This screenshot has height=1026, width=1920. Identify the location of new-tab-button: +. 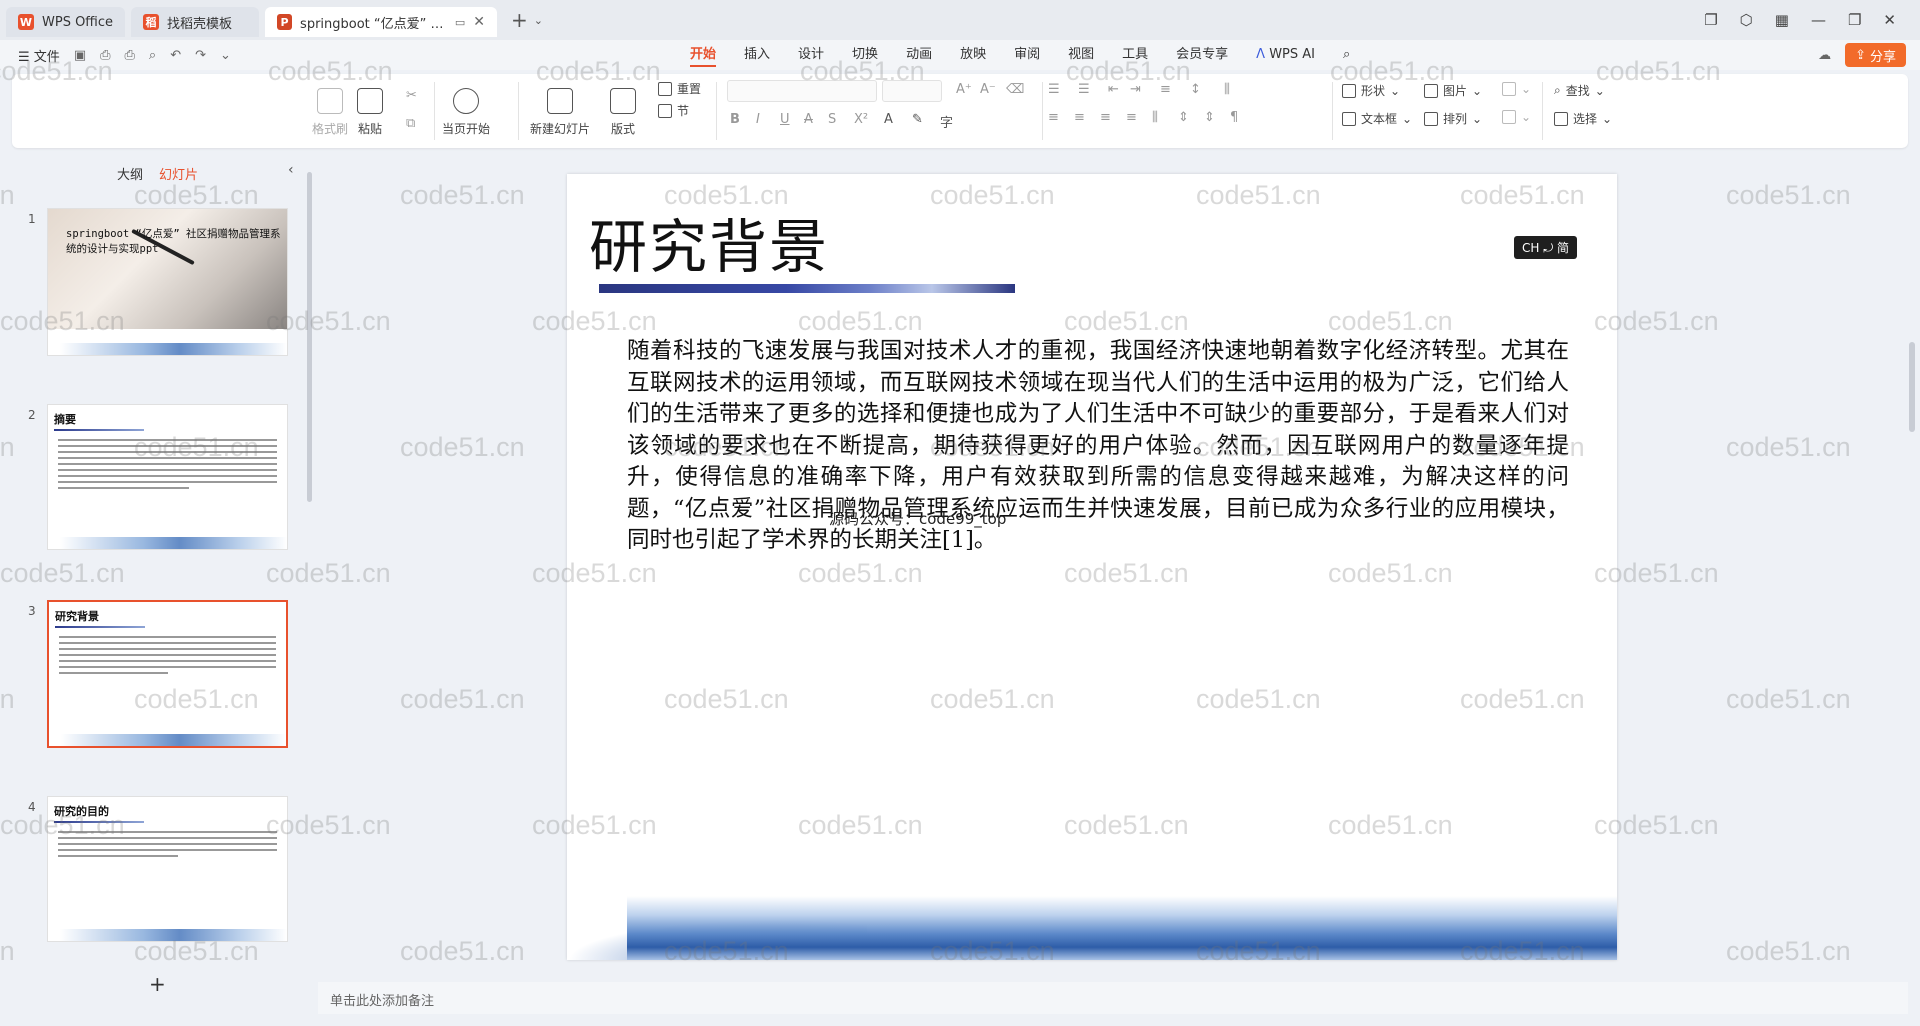
(519, 20).